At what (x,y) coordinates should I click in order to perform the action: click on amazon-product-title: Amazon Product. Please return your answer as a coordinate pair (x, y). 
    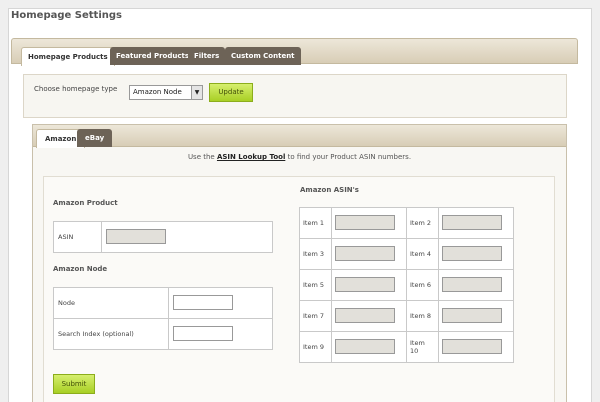
    Looking at the image, I should click on (85, 203).